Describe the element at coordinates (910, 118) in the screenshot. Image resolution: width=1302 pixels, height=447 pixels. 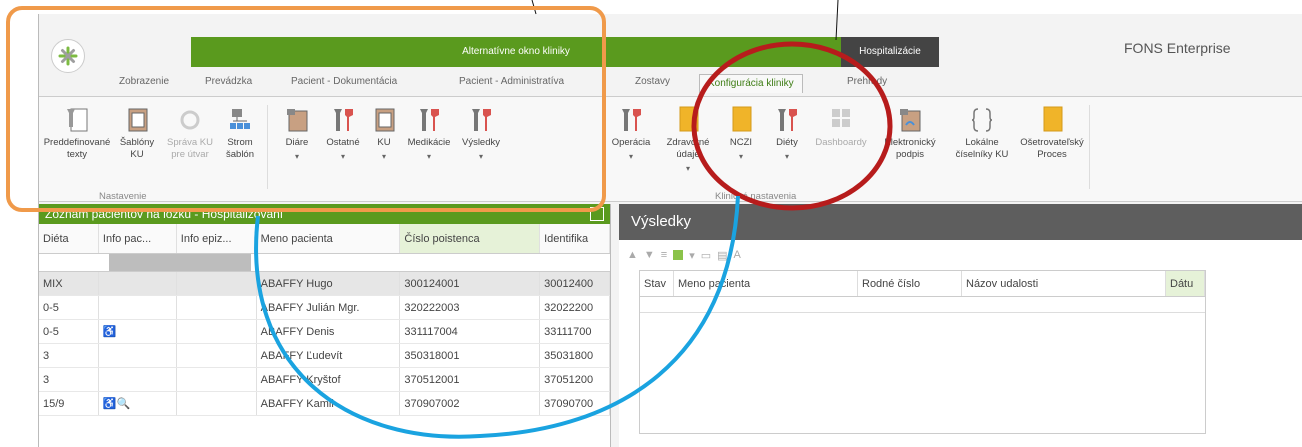
I see `signature-icon` at that location.